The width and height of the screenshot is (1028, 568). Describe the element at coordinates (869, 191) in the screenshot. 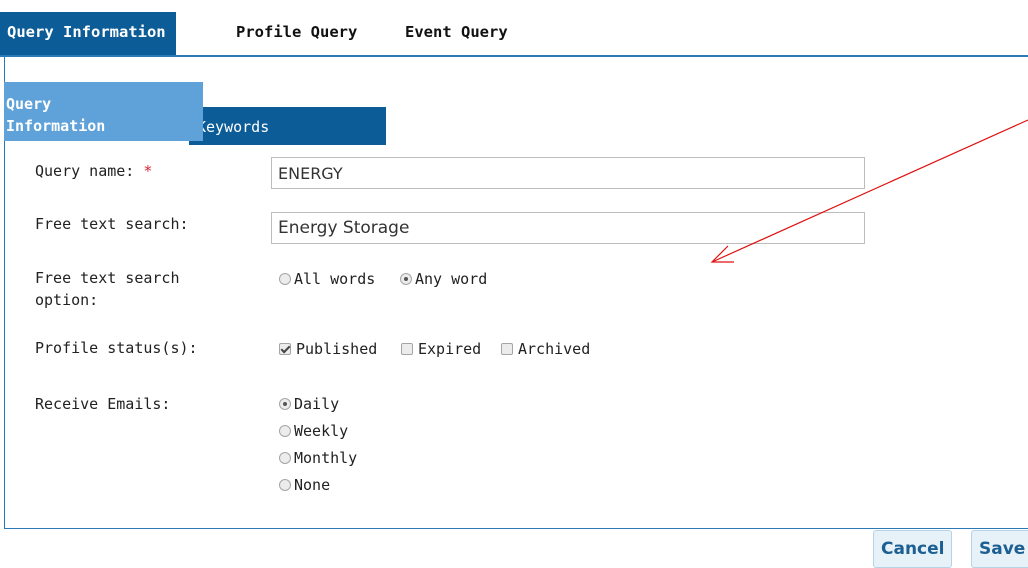

I see `annotation-arrow-icon` at that location.